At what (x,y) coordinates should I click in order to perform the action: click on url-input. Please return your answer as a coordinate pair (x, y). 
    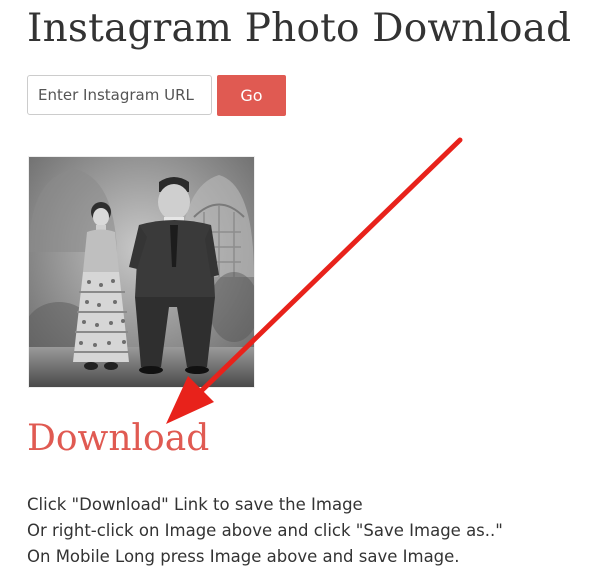
    Looking at the image, I should click on (119, 95).